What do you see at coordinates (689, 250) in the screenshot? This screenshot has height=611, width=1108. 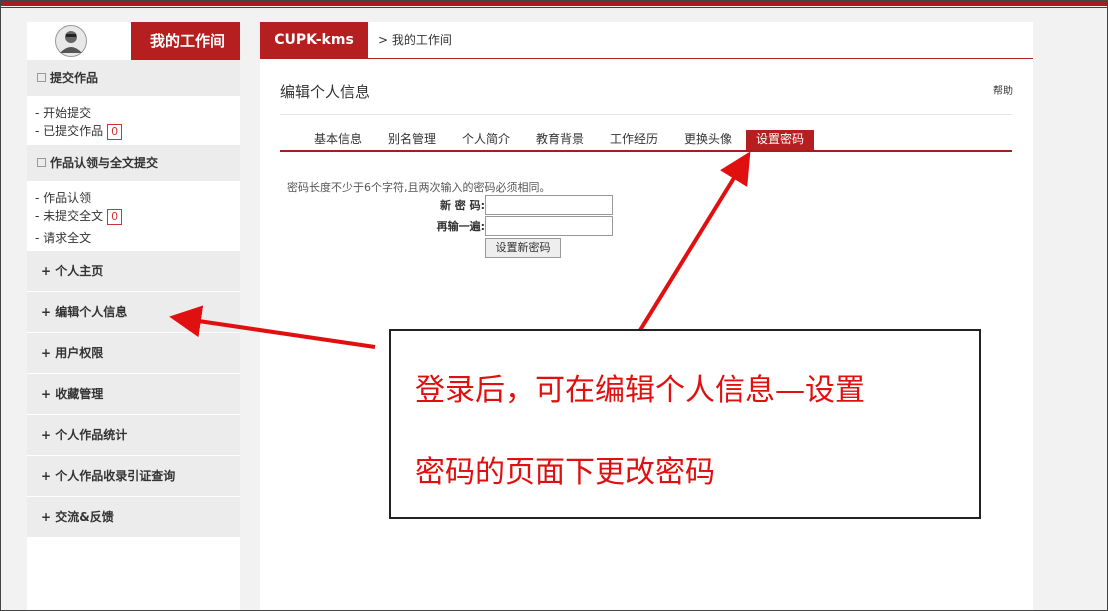 I see `arrow-to-password-tab` at bounding box center [689, 250].